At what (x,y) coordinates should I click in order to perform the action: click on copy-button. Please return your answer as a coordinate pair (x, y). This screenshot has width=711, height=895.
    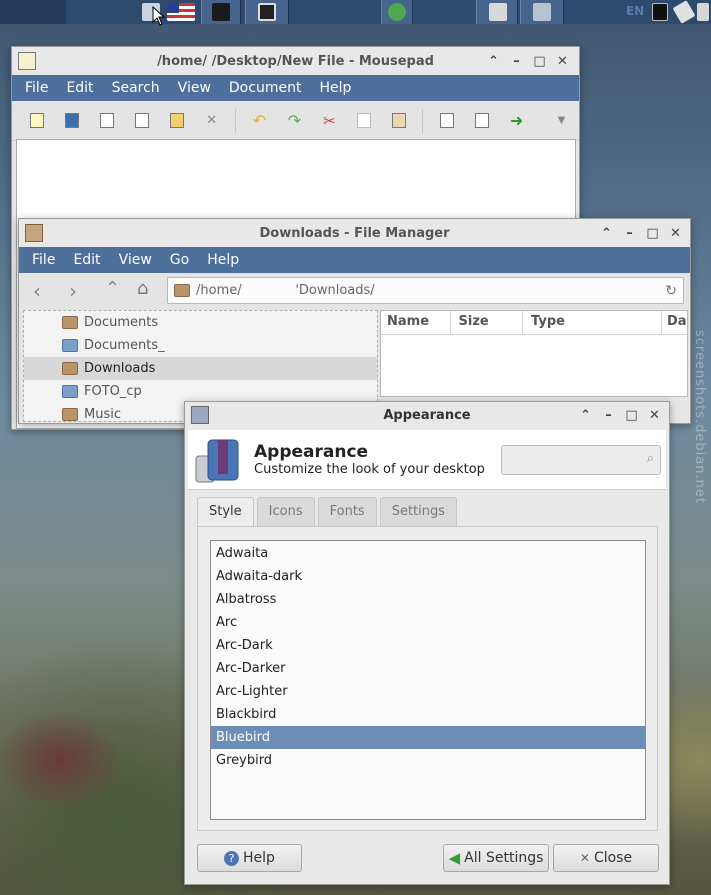
    Looking at the image, I should click on (364, 121).